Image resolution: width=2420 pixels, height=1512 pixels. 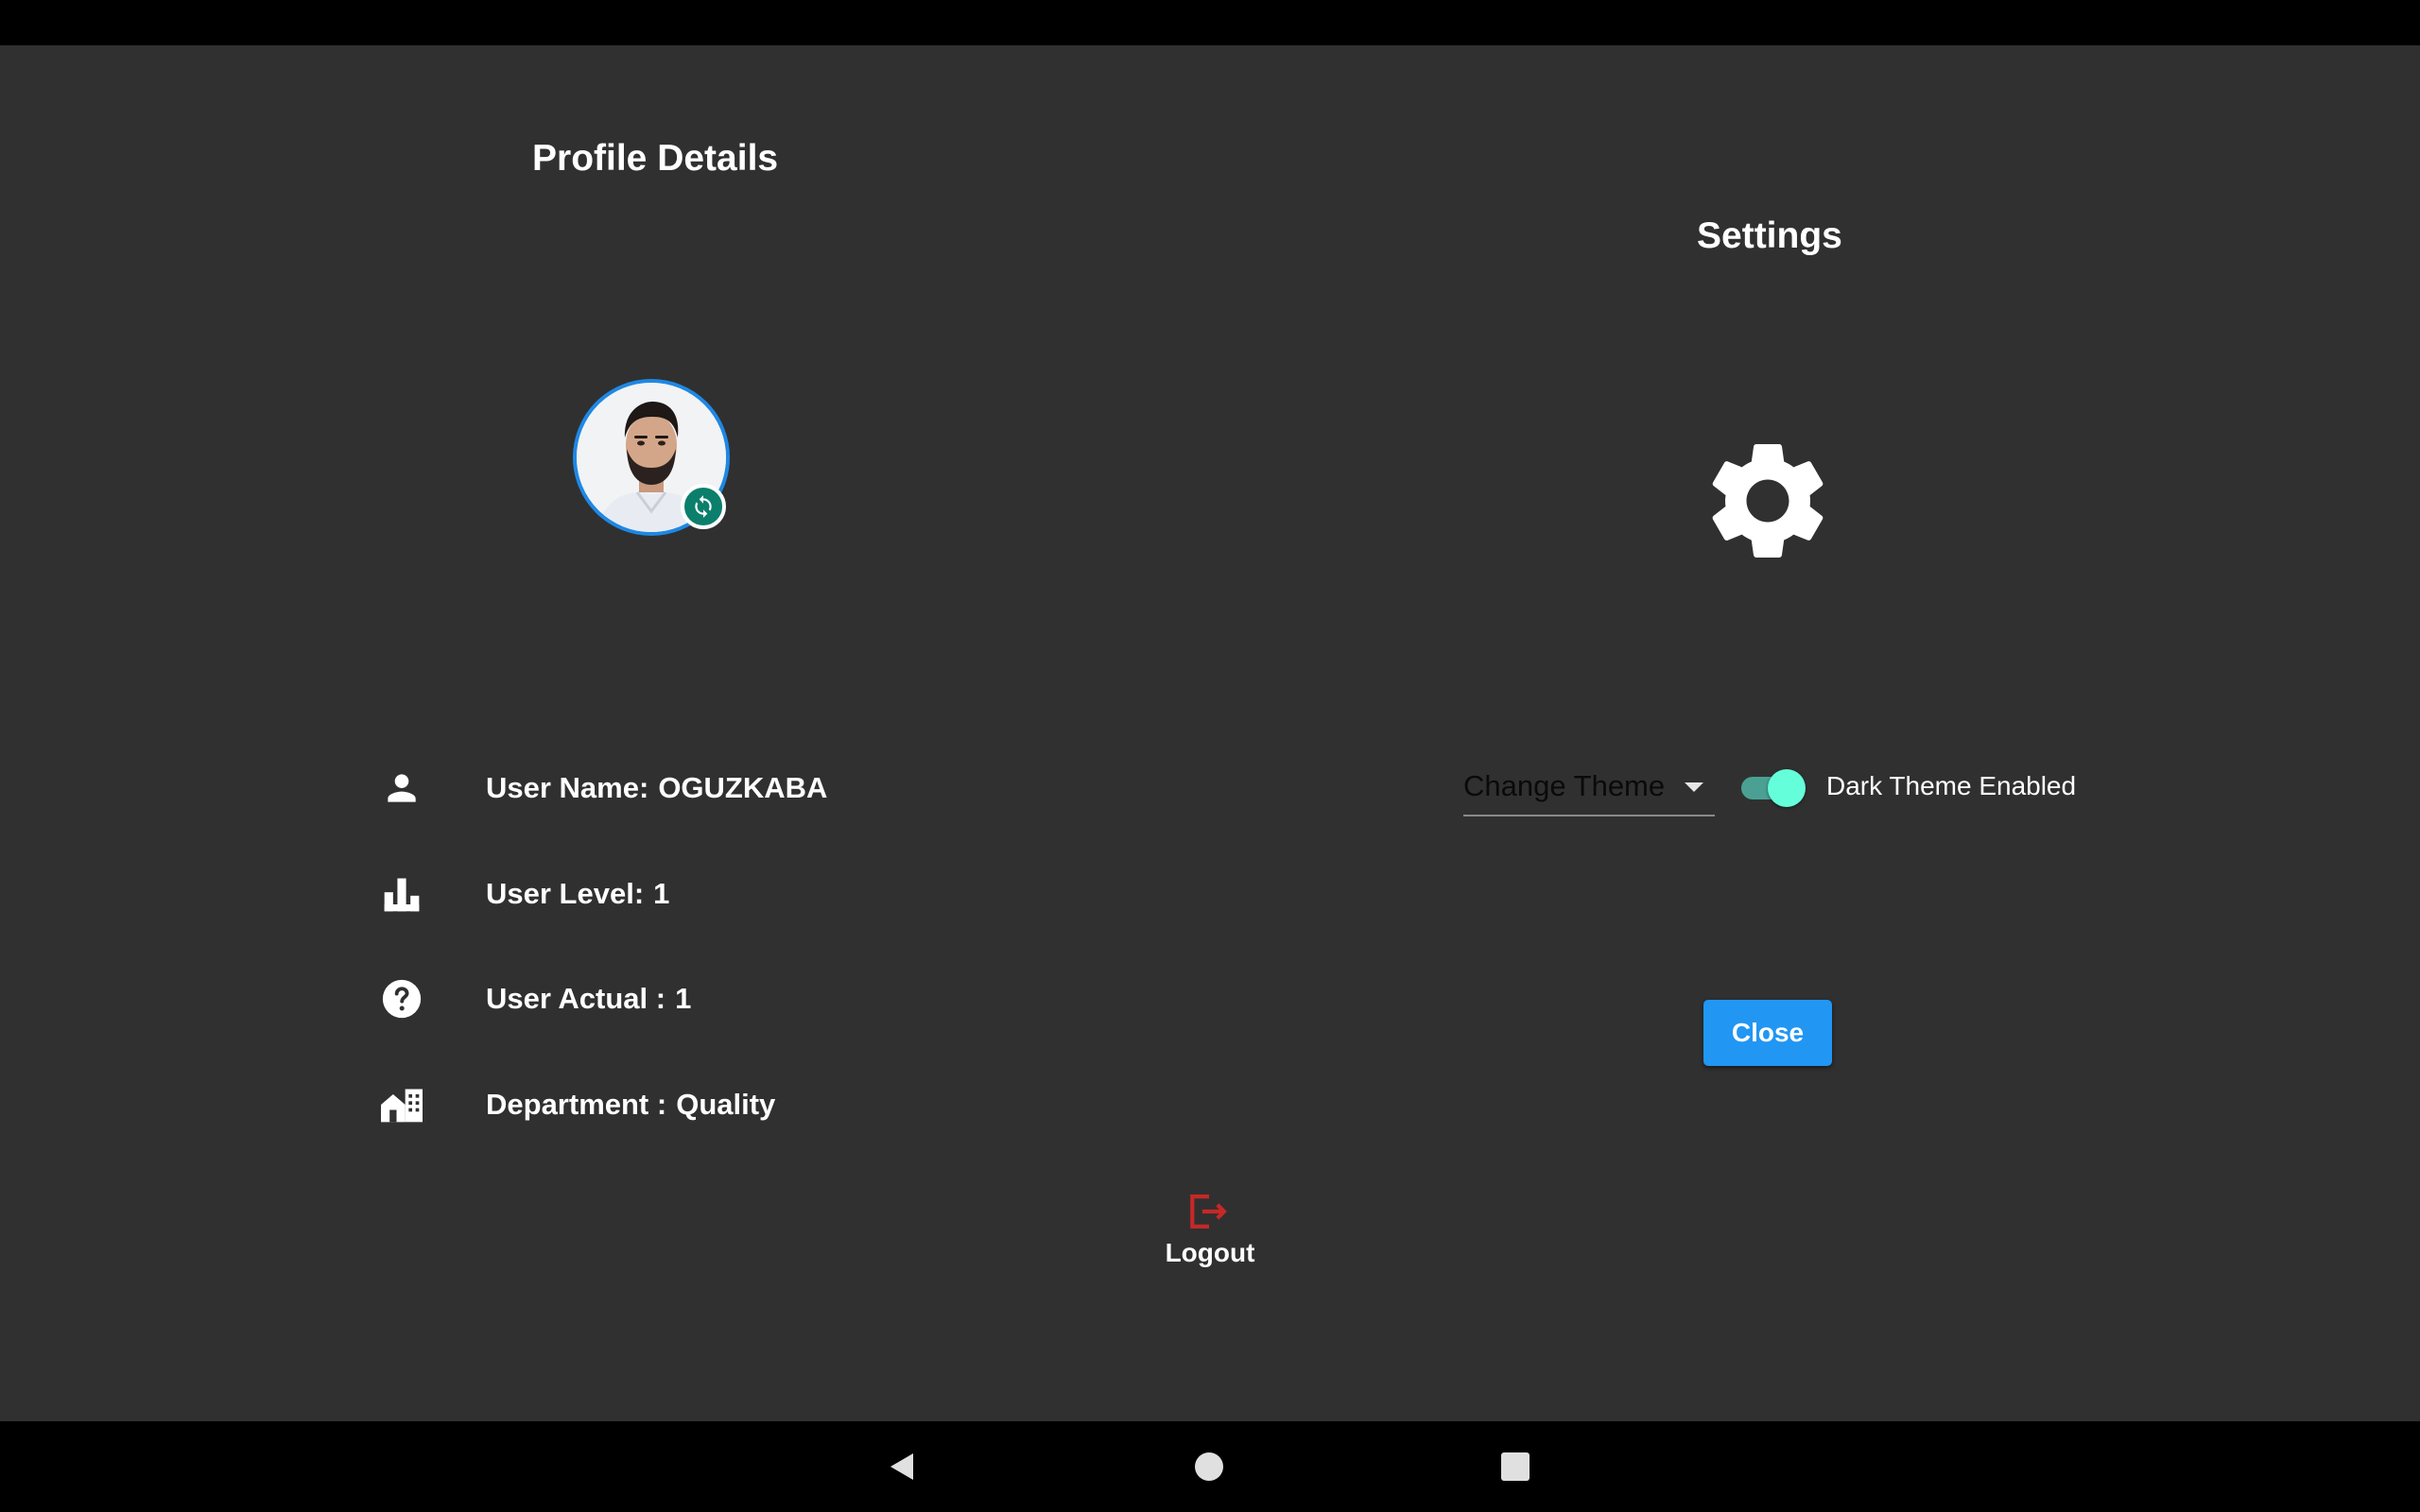 I want to click on user-level-text: User Level: 1, so click(x=577, y=894).